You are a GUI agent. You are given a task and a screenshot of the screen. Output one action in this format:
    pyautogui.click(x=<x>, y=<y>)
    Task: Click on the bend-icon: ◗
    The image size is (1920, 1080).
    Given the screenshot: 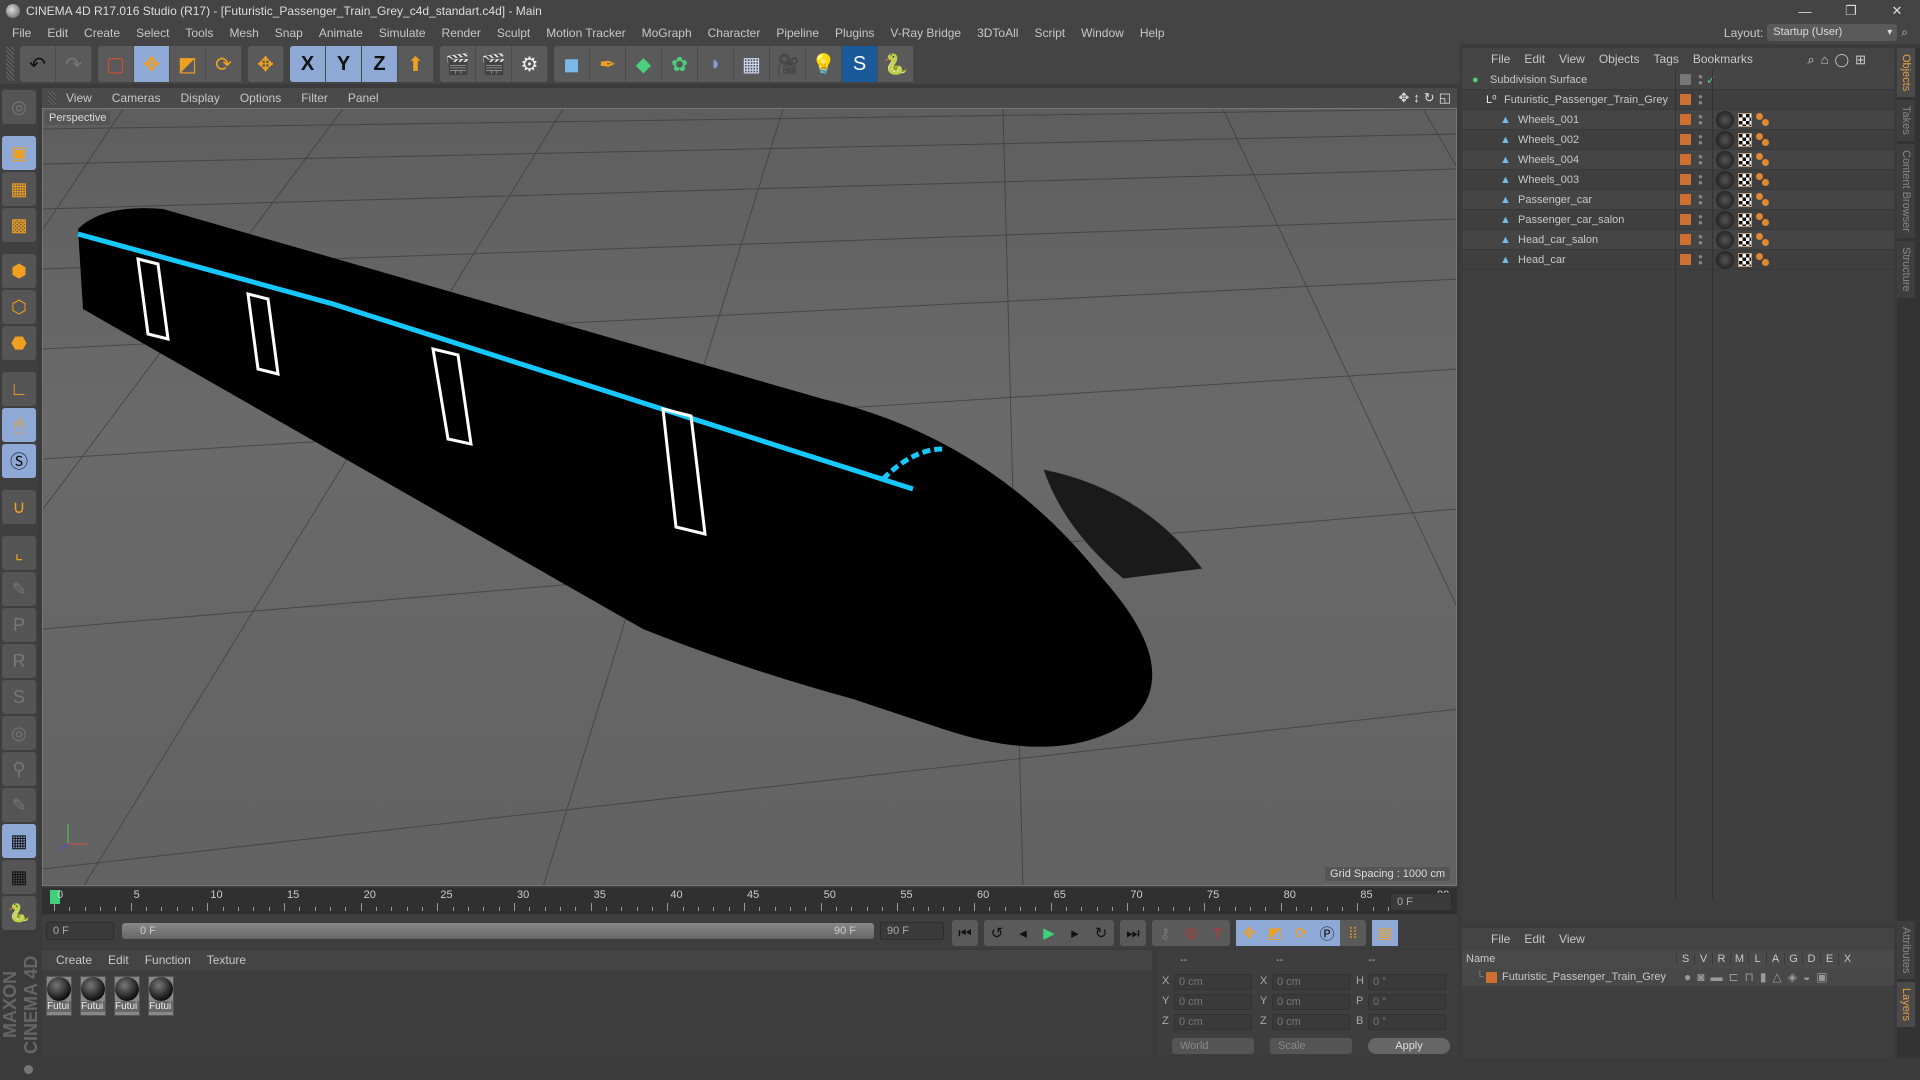 What is the action you would take?
    pyautogui.click(x=716, y=64)
    